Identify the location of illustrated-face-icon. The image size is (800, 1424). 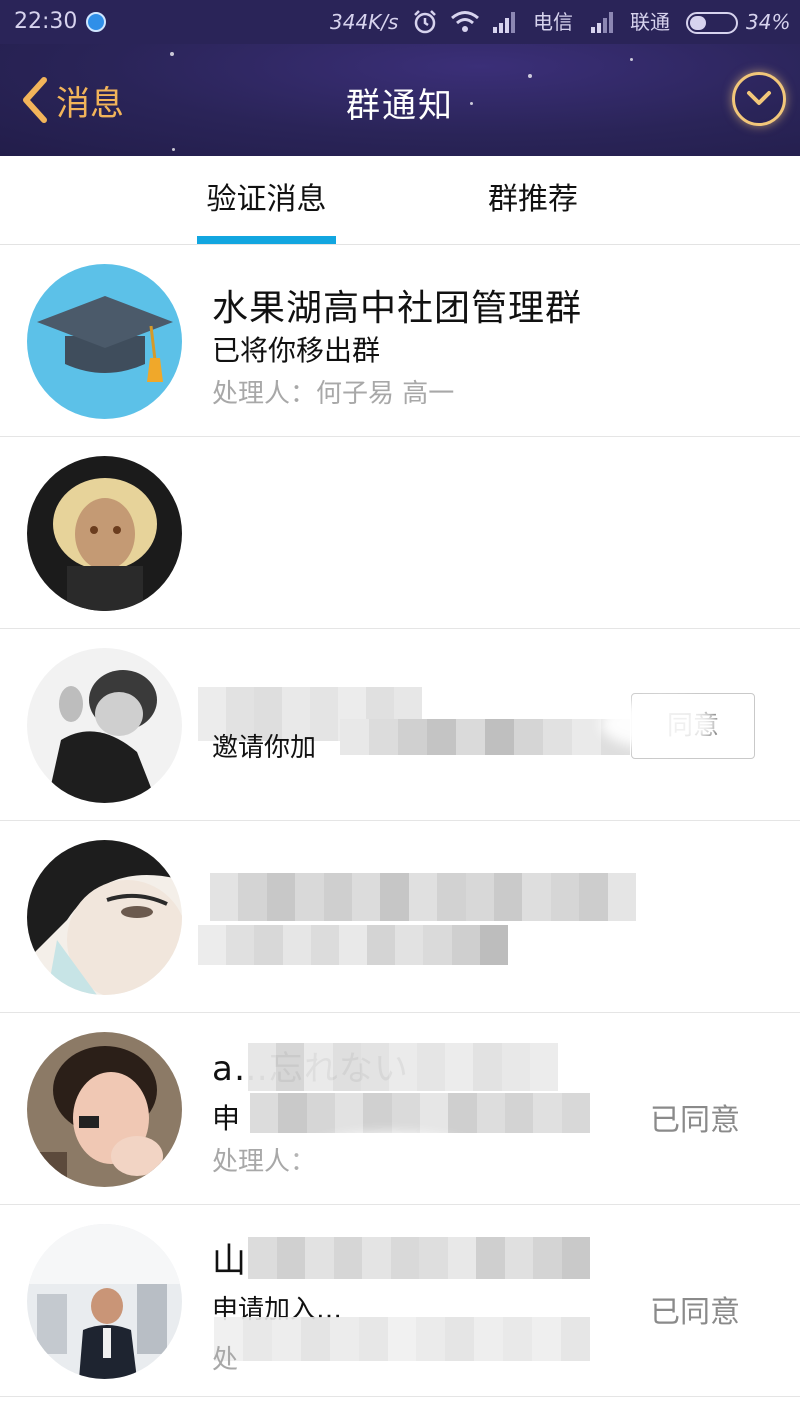
(104, 917).